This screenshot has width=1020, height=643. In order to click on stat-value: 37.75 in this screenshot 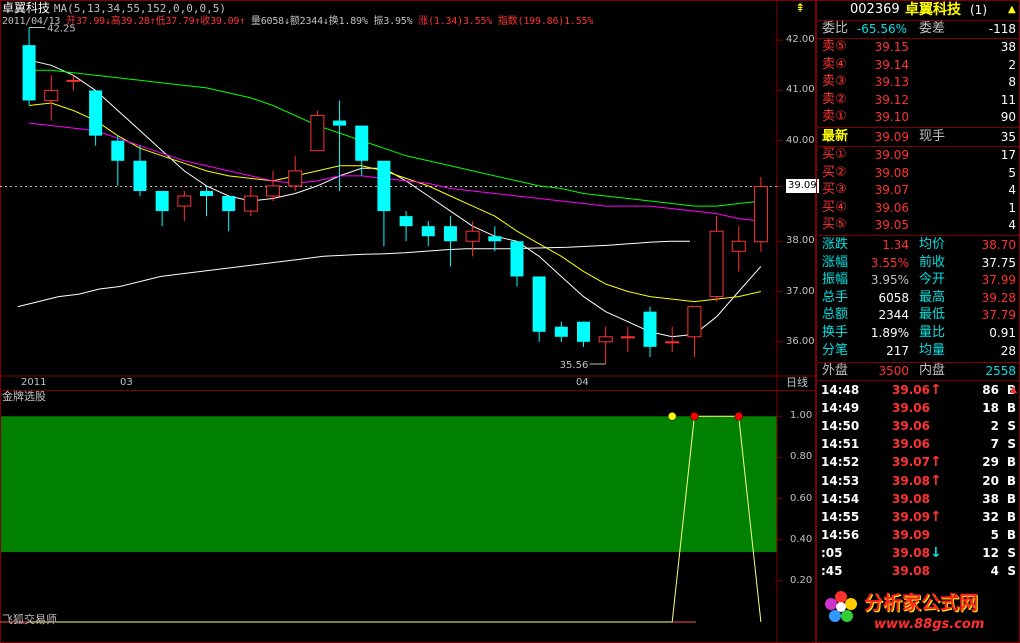, I will do `click(998, 262)`.